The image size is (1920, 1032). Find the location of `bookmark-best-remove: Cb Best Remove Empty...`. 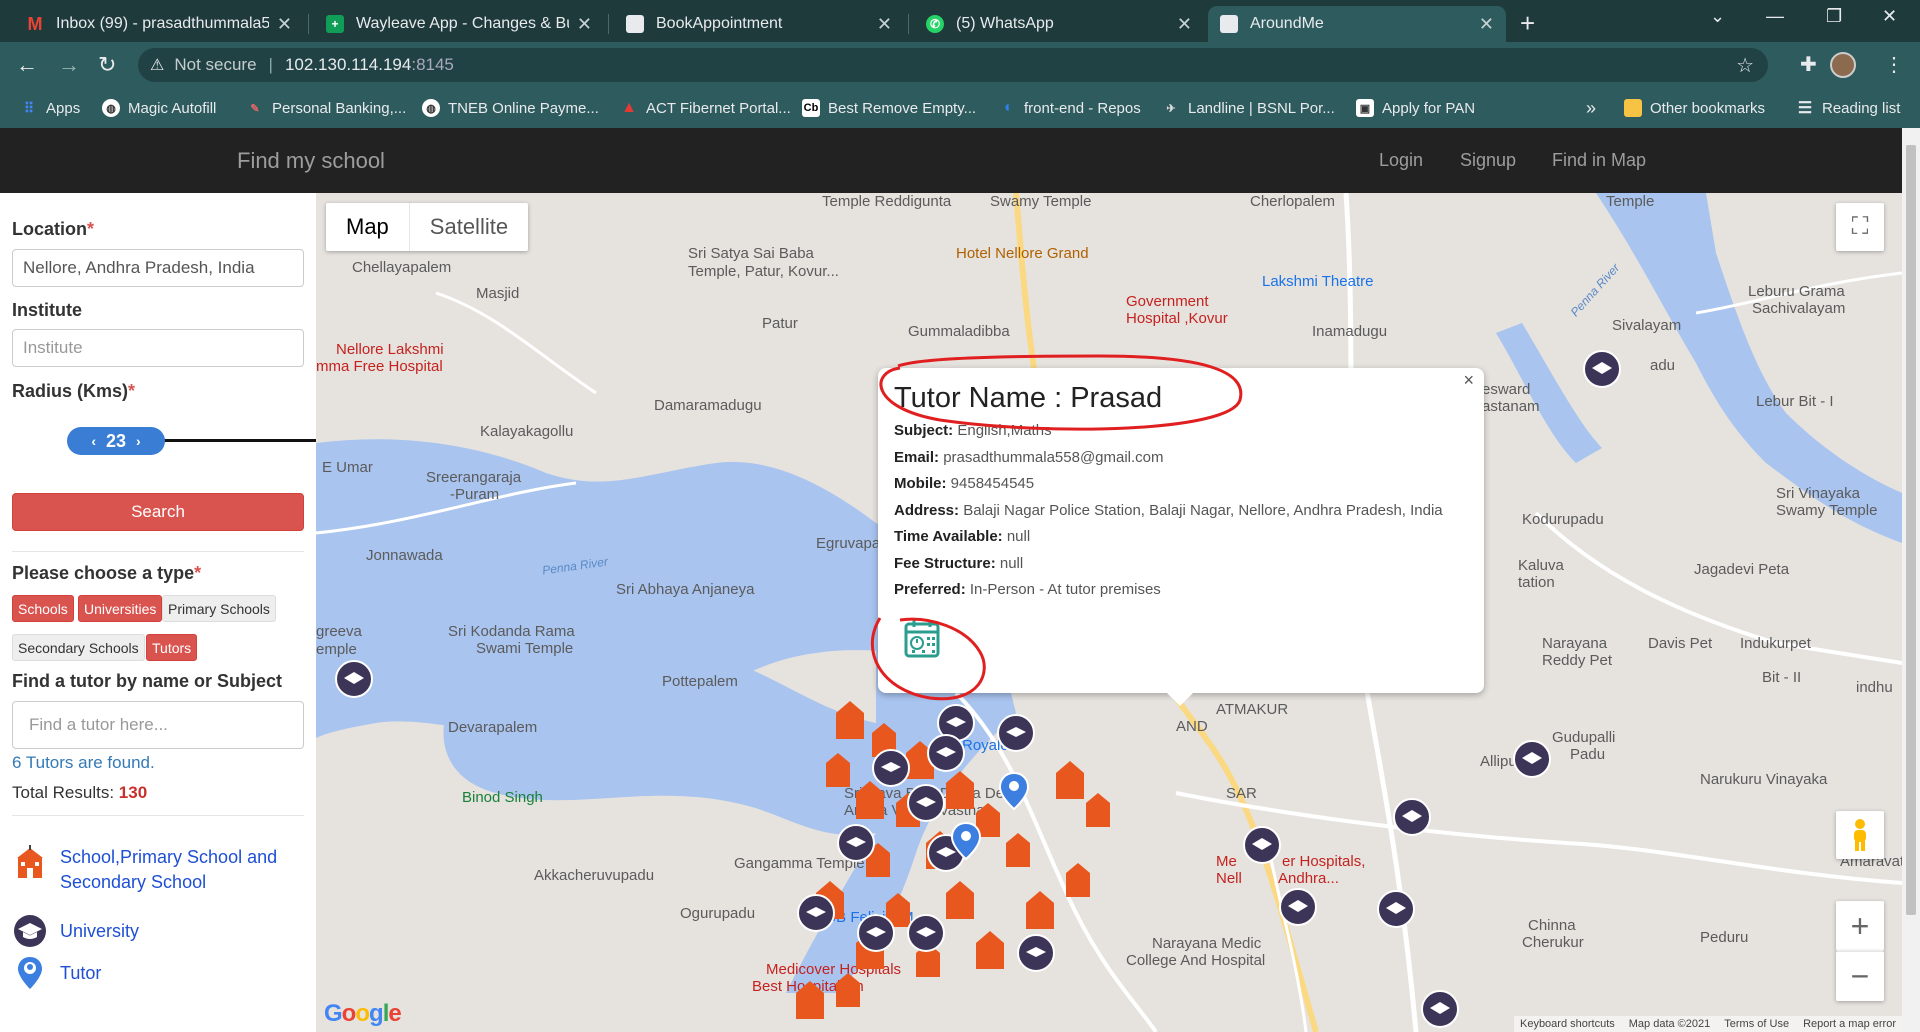

bookmark-best-remove: Cb Best Remove Empty... is located at coordinates (889, 108).